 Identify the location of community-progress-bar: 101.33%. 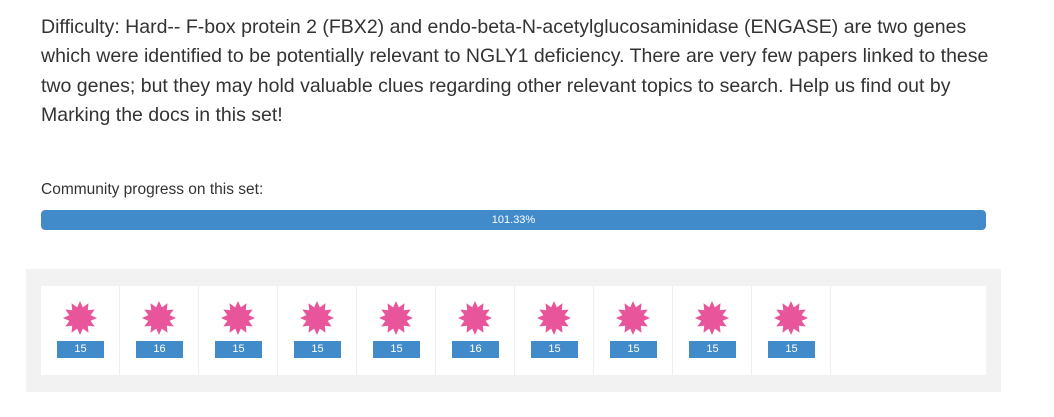
(513, 220).